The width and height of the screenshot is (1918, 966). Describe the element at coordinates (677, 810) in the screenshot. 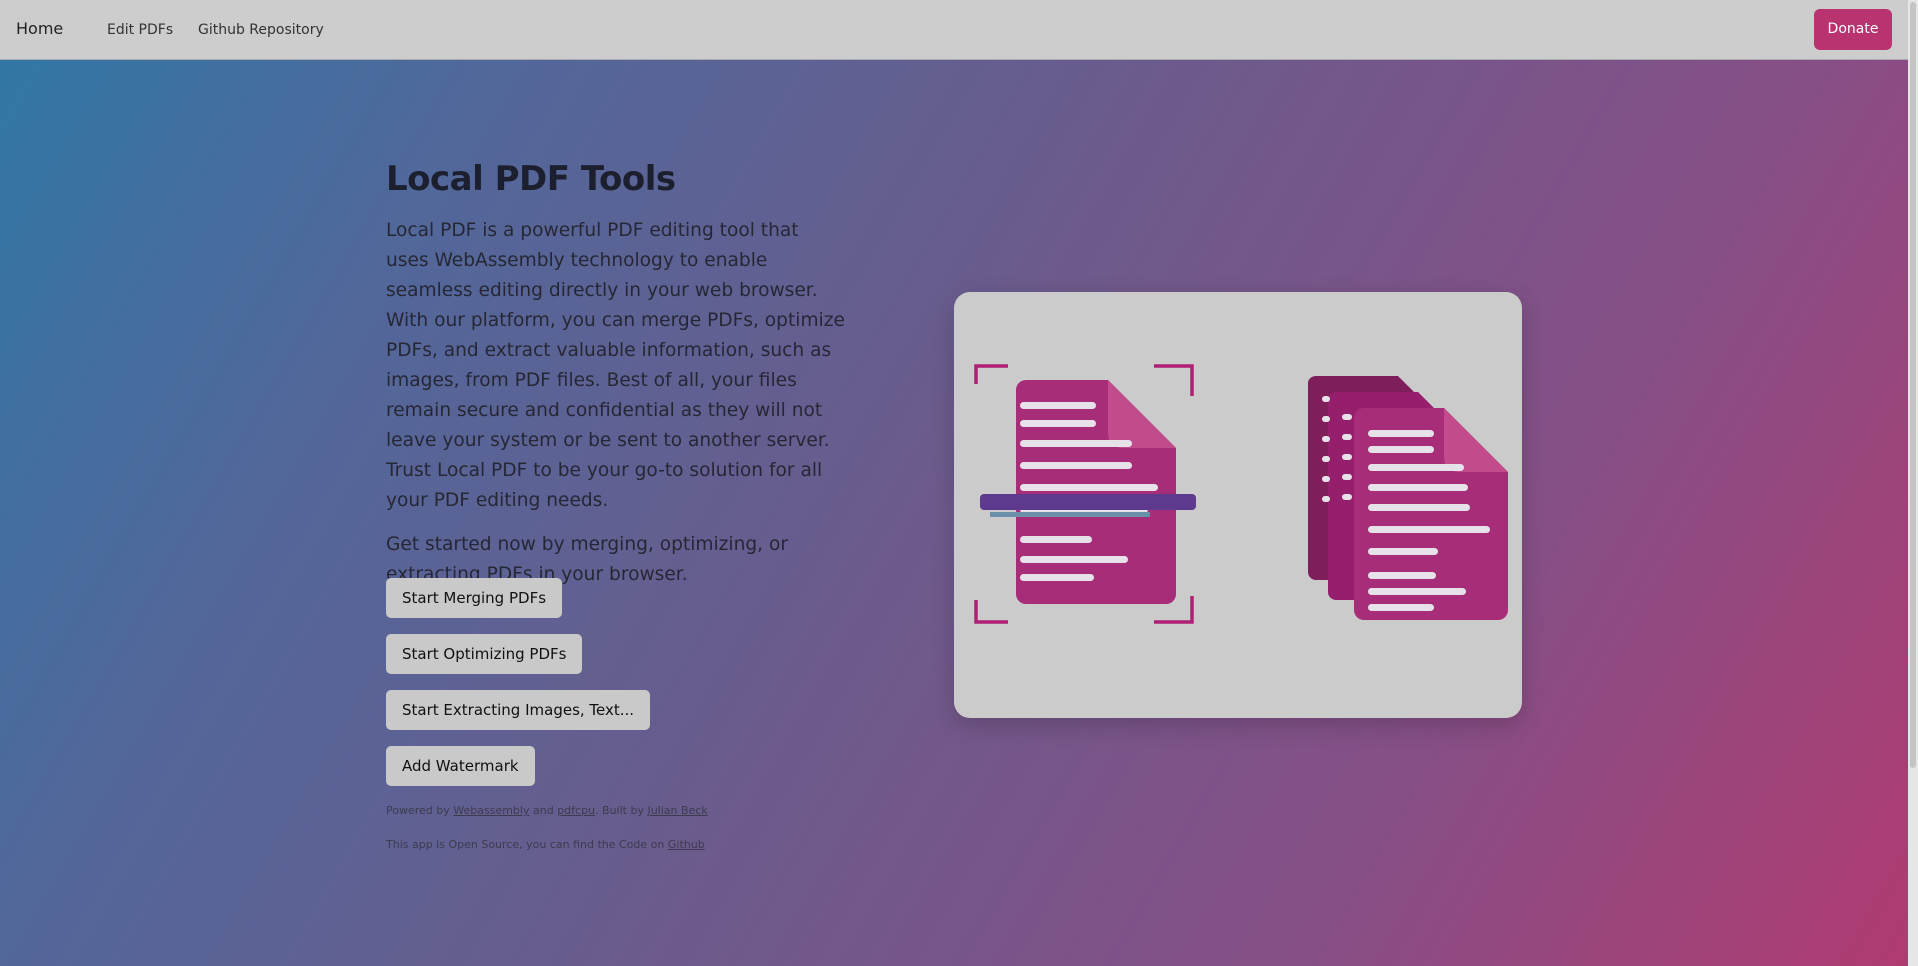

I see `author-link: Julian Beck` at that location.